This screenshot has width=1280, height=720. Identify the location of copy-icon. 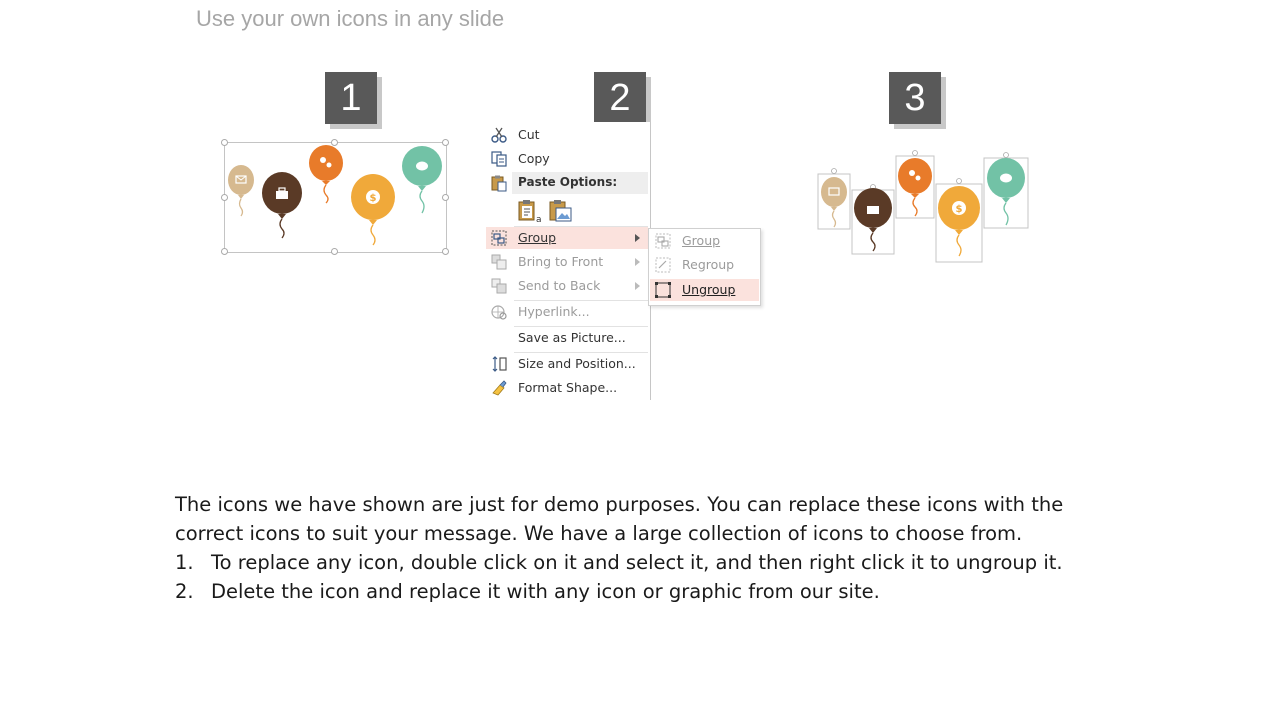
(499, 159).